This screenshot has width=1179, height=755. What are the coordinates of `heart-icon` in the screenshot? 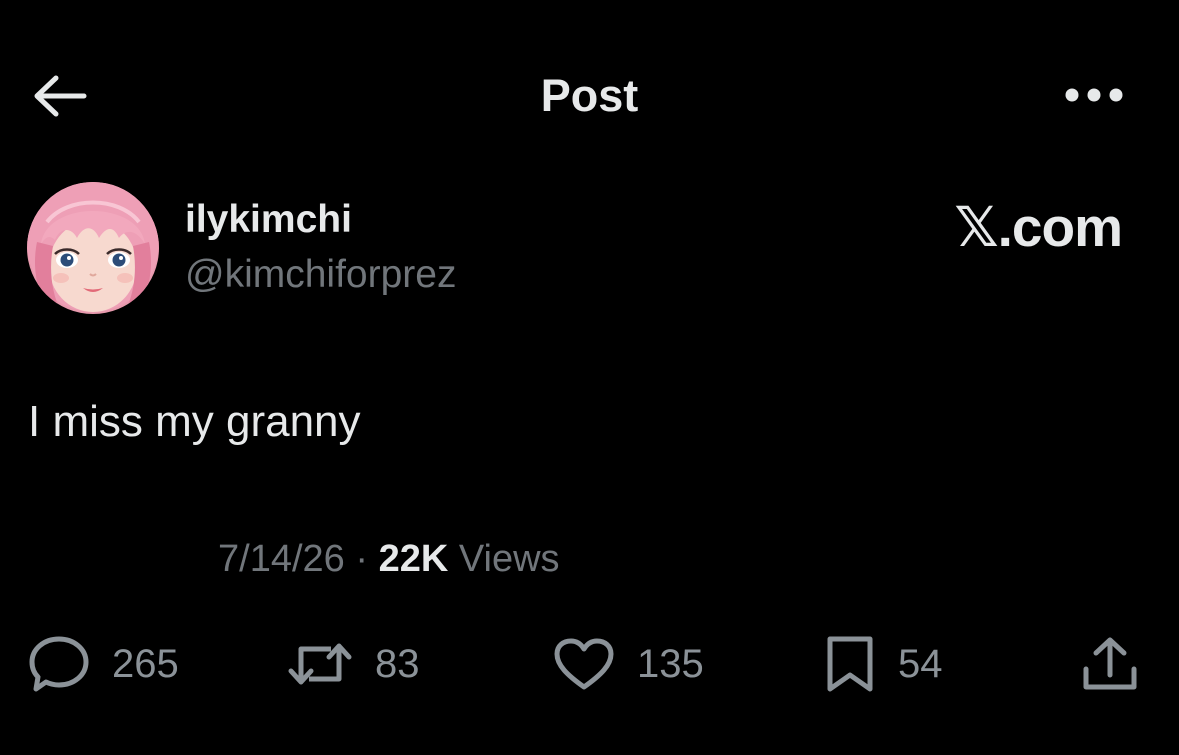 It's located at (584, 664).